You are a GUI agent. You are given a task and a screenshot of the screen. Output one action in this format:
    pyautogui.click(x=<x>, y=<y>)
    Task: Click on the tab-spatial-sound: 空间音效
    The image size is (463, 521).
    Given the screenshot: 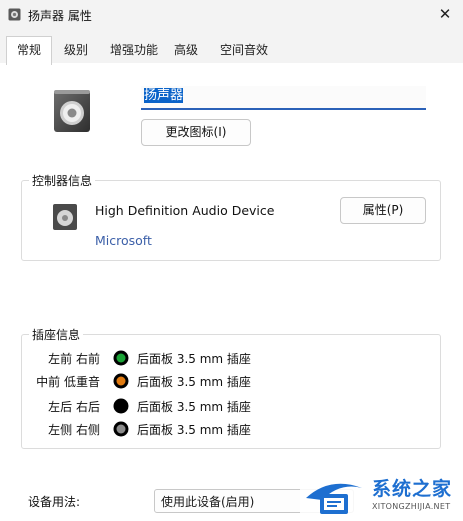 What is the action you would take?
    pyautogui.click(x=244, y=51)
    